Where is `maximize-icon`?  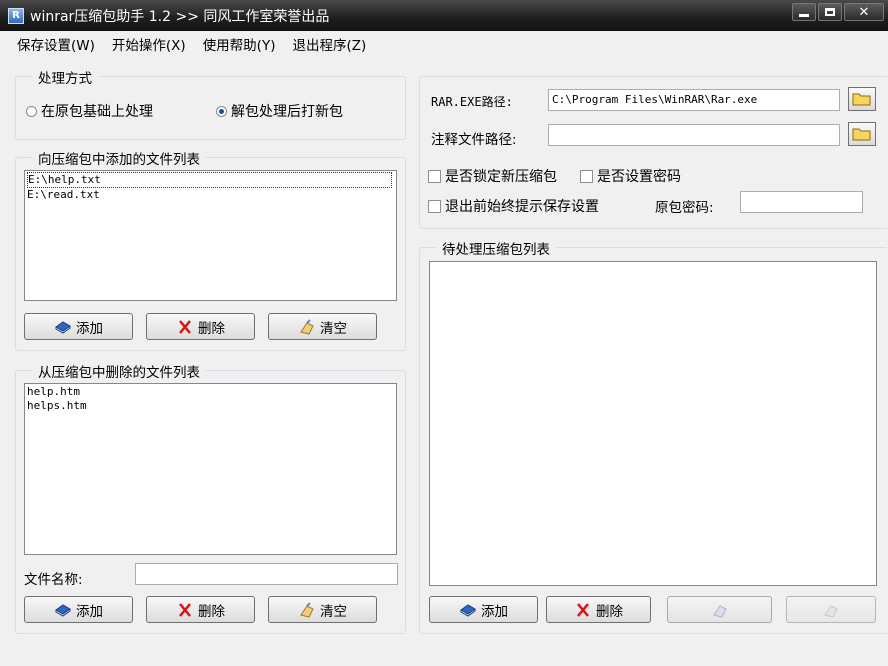
maximize-icon is located at coordinates (830, 12).